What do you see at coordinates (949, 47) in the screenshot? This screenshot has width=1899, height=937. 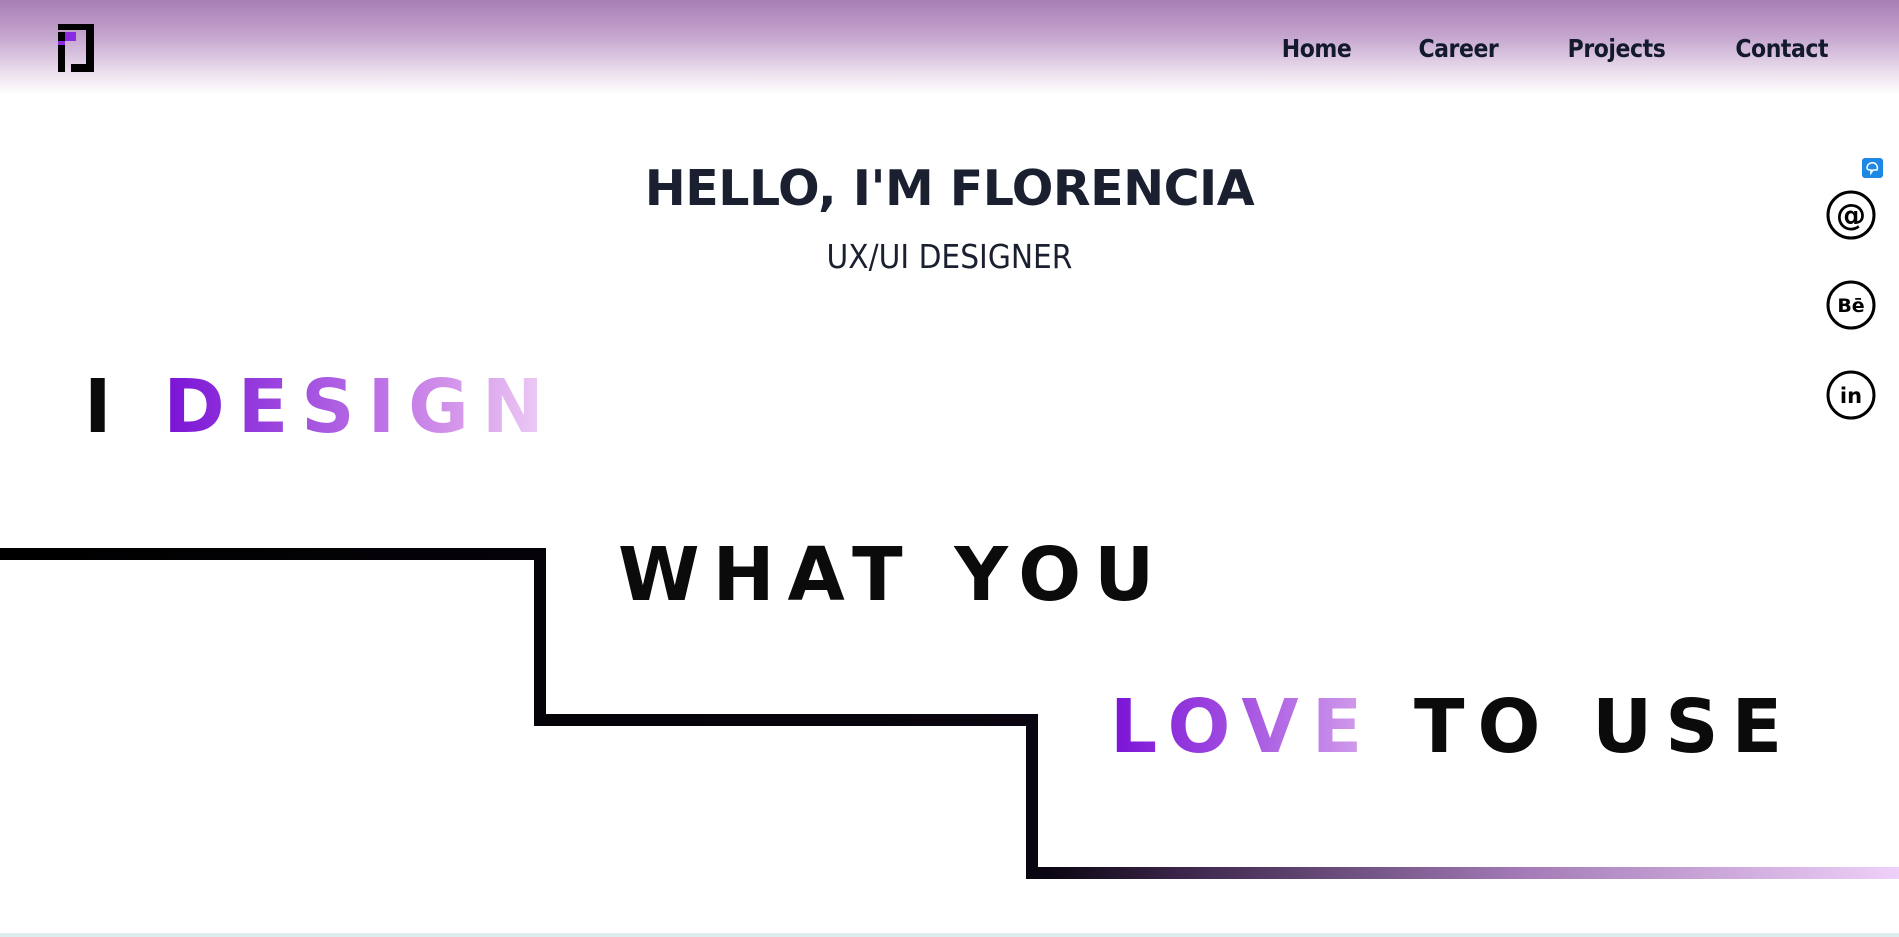 I see `site-header: Home Career Projects Contact` at bounding box center [949, 47].